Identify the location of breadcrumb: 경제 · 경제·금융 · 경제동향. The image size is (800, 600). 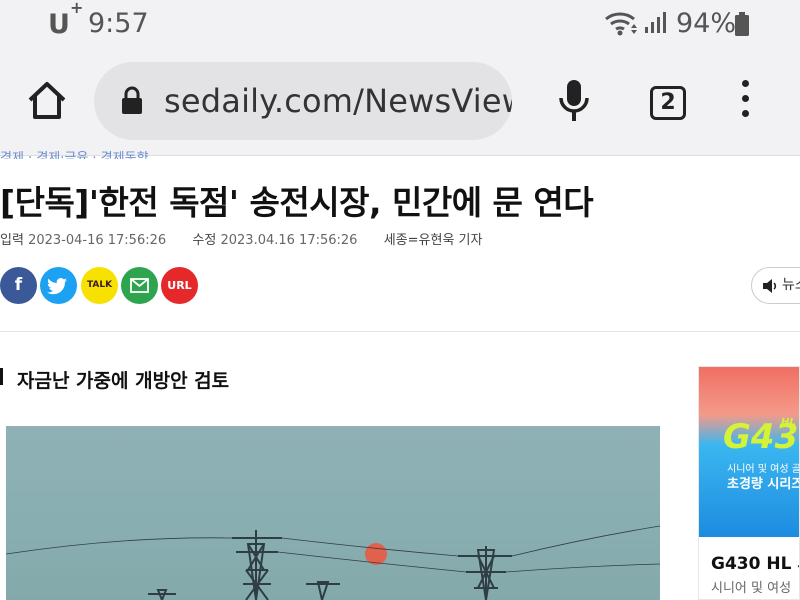
(74, 153).